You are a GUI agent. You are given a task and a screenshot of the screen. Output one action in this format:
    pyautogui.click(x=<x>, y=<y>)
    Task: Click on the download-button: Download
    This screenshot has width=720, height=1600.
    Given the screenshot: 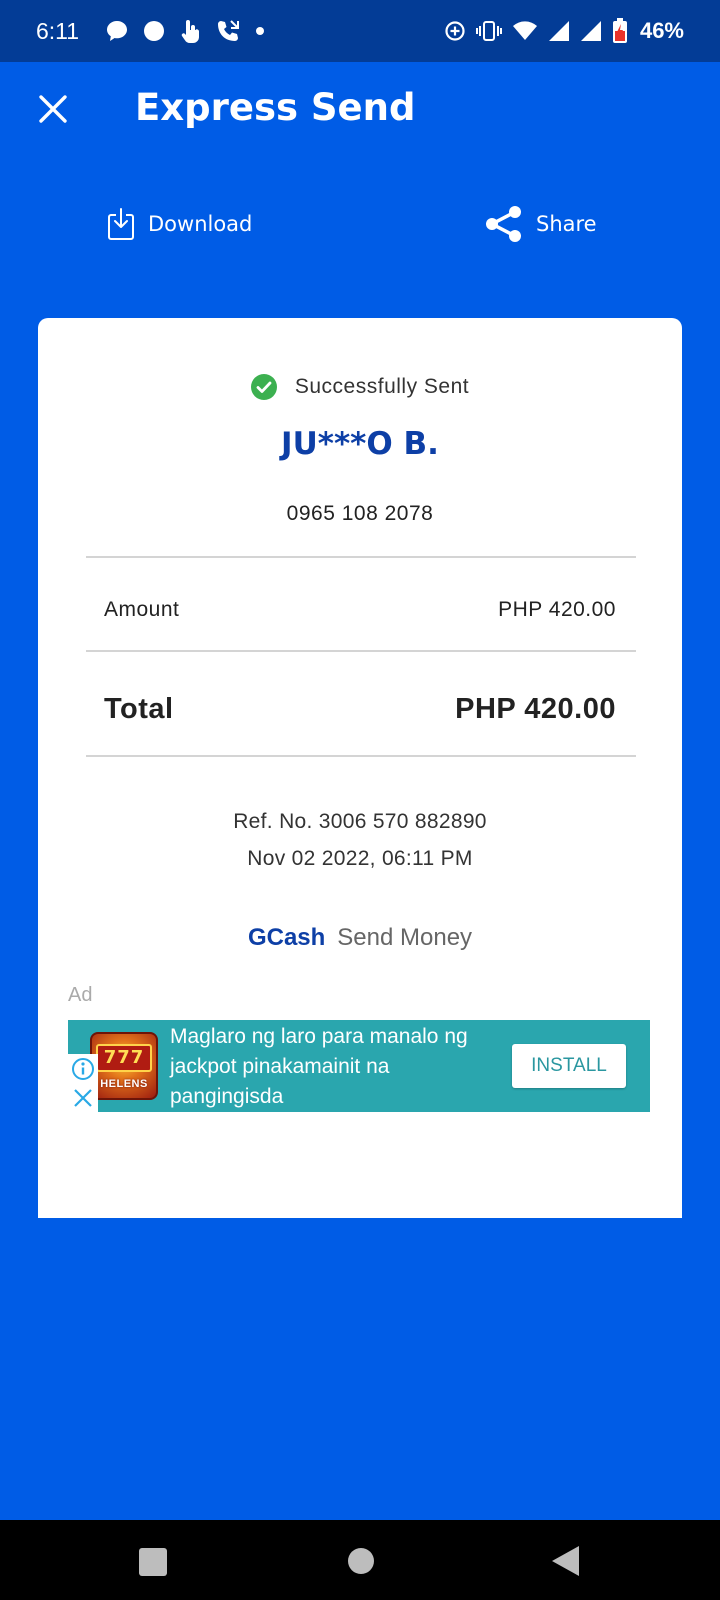 What is the action you would take?
    pyautogui.click(x=179, y=224)
    